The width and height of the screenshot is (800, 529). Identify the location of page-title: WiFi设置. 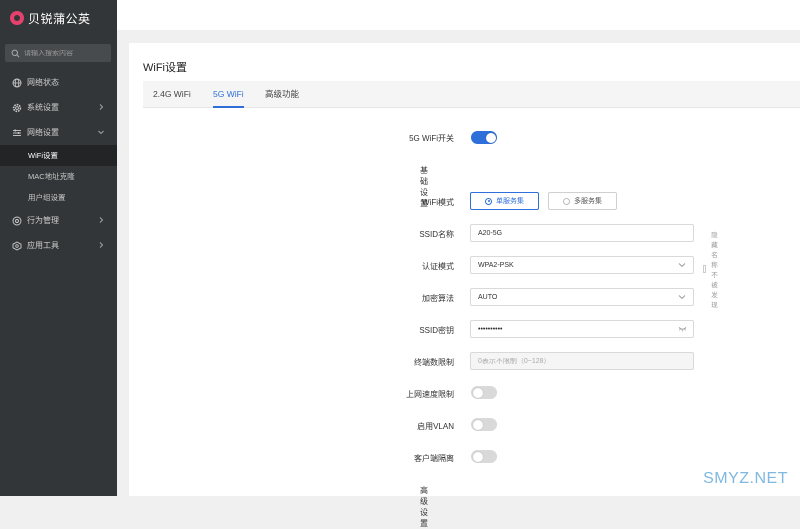
(165, 68).